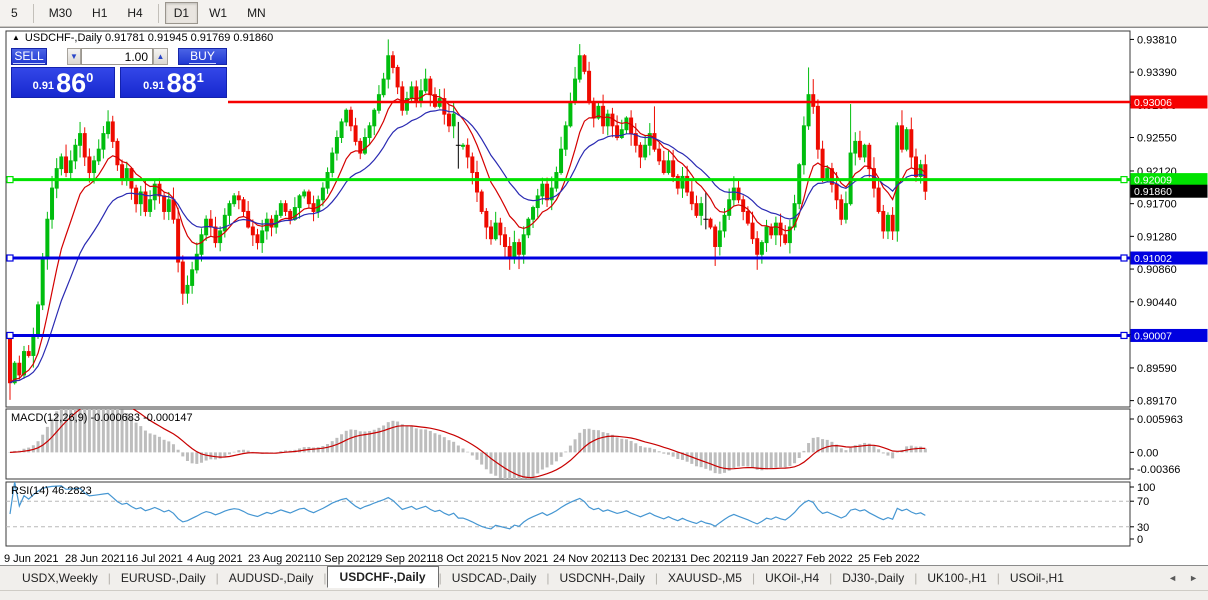 The width and height of the screenshot is (1208, 600). I want to click on volume-decrease-button: ▼, so click(74, 56).